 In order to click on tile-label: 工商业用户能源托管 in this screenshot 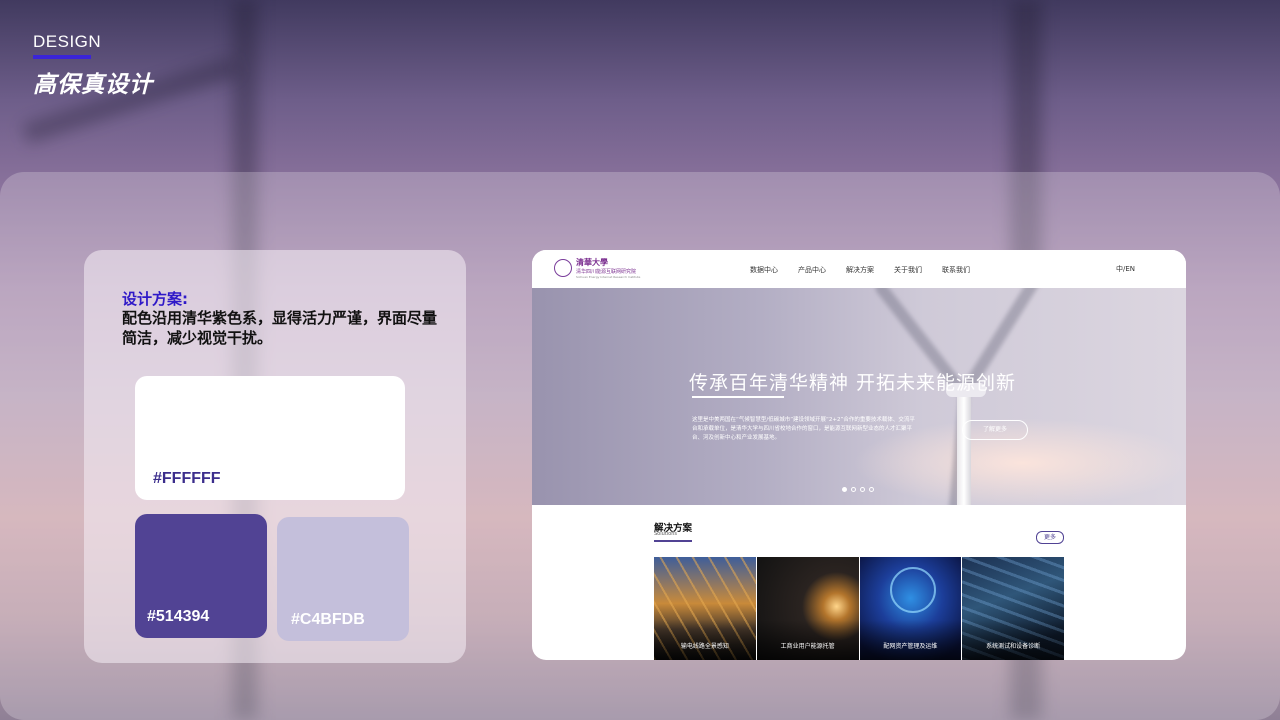, I will do `click(807, 646)`.